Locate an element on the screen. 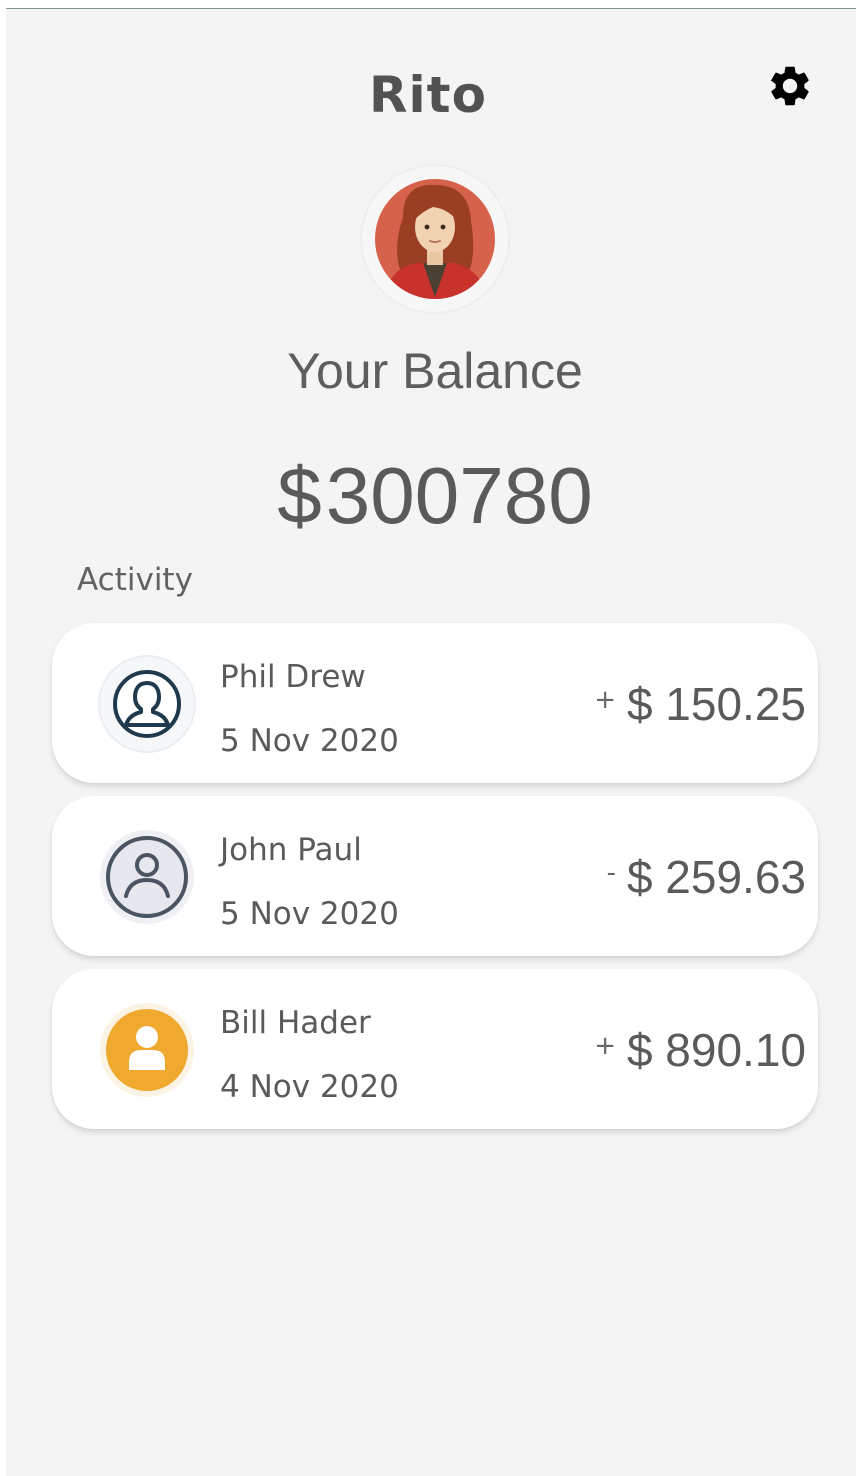 The width and height of the screenshot is (856, 1476). settings-button is located at coordinates (790, 86).